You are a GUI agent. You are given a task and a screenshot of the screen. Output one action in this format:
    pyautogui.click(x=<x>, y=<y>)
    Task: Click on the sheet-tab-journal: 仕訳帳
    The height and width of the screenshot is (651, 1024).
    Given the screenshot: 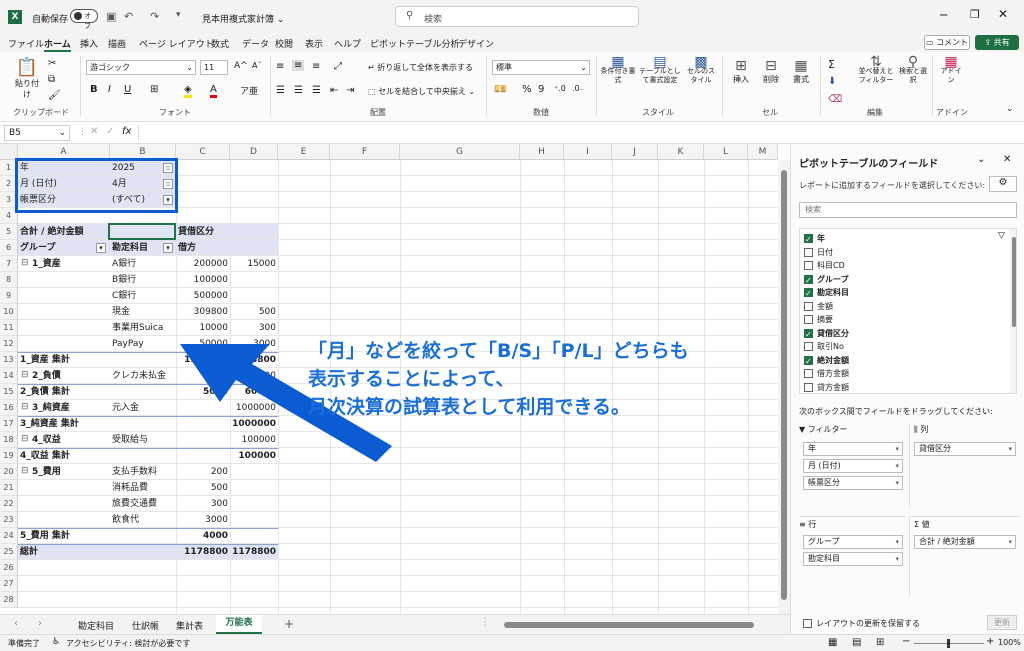 What is the action you would take?
    pyautogui.click(x=145, y=625)
    